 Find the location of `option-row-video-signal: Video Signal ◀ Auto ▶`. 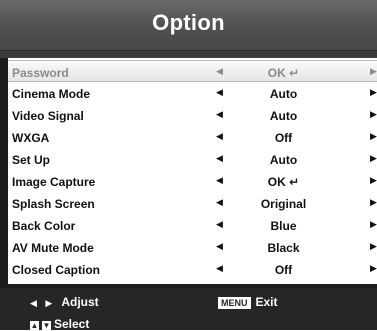

option-row-video-signal: Video Signal ◀ Auto ▶ is located at coordinates (192, 115).